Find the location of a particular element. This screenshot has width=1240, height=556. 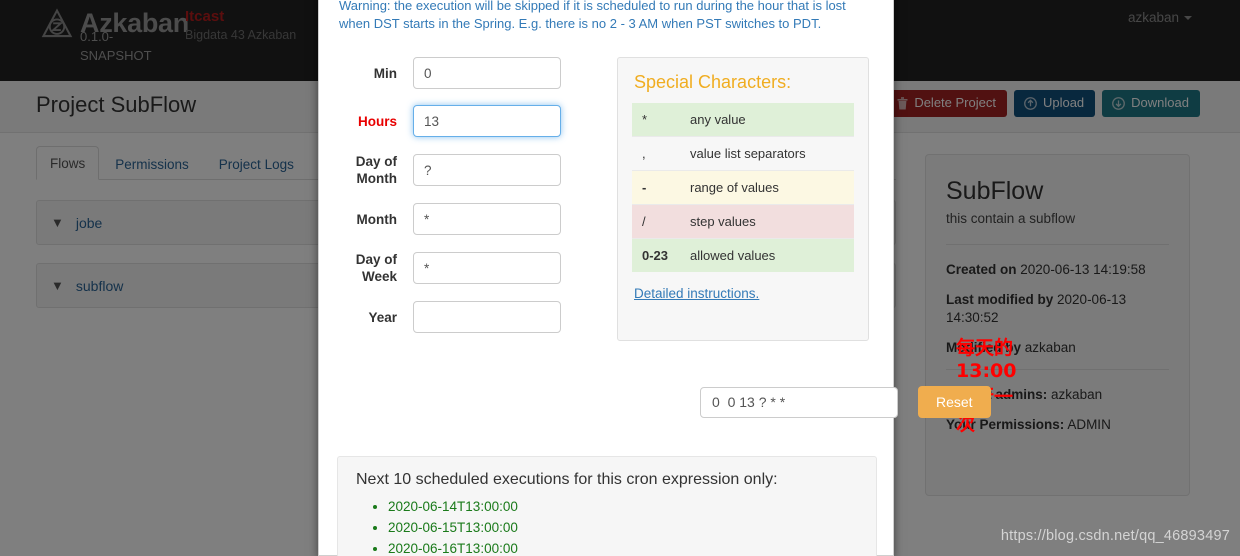

sc-key: - is located at coordinates (661, 187).